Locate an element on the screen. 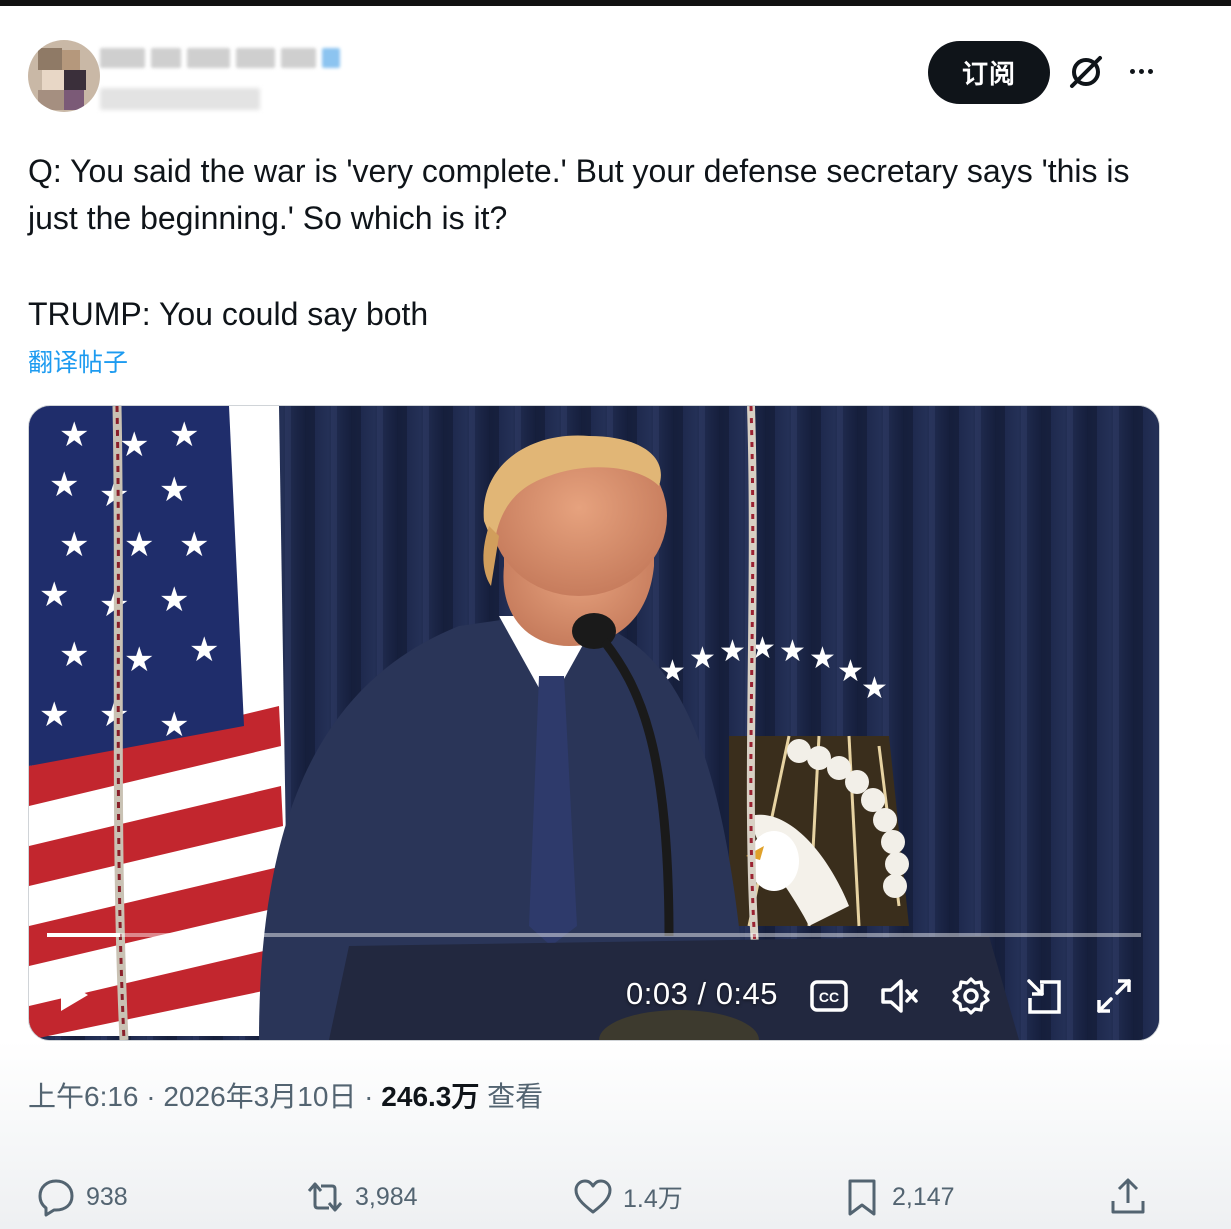 This screenshot has height=1229, width=1231. reply-icon is located at coordinates (56, 1198).